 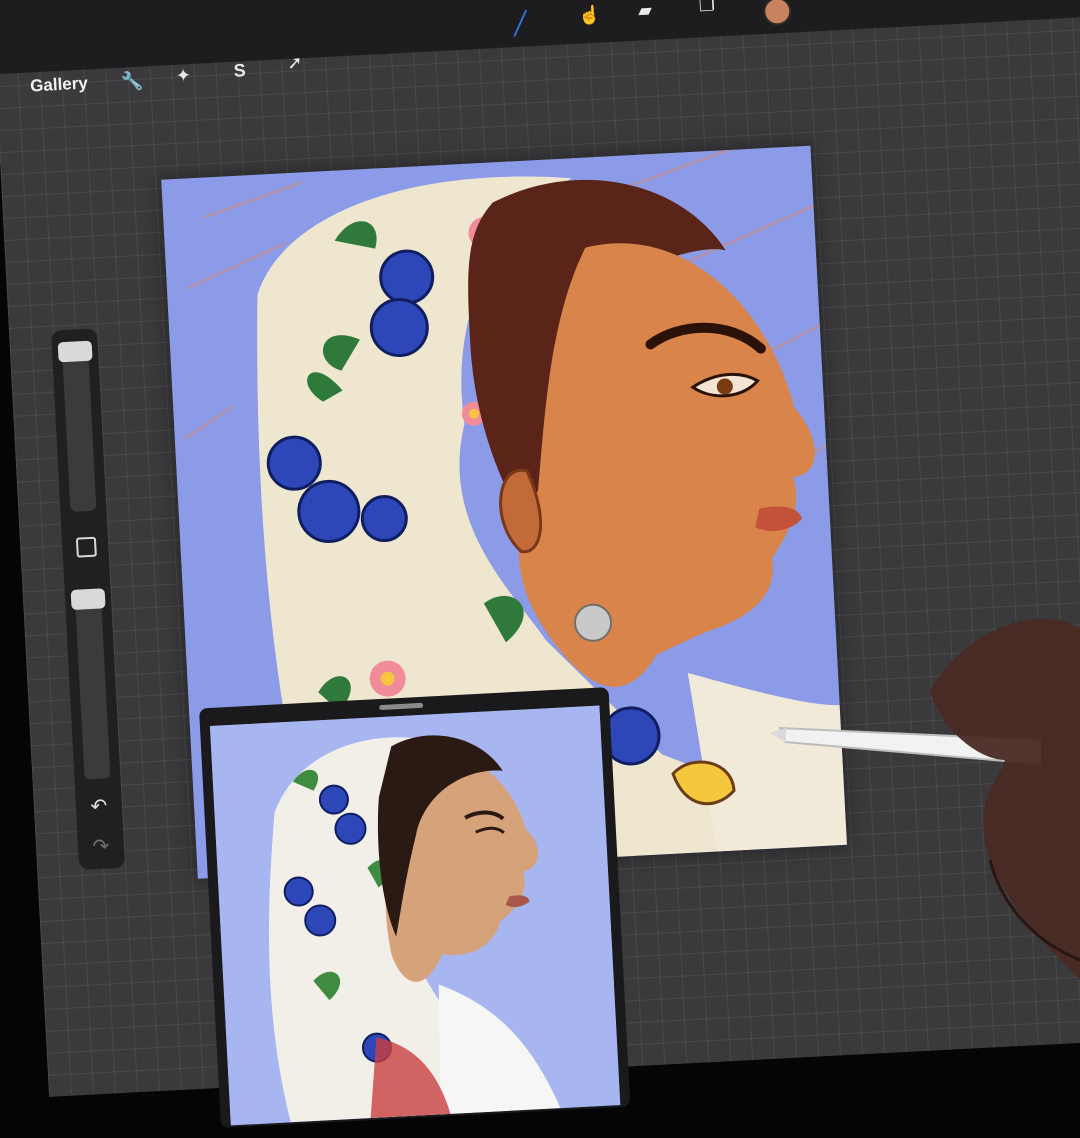 What do you see at coordinates (100, 846) in the screenshot?
I see `redo-icon: ↷` at bounding box center [100, 846].